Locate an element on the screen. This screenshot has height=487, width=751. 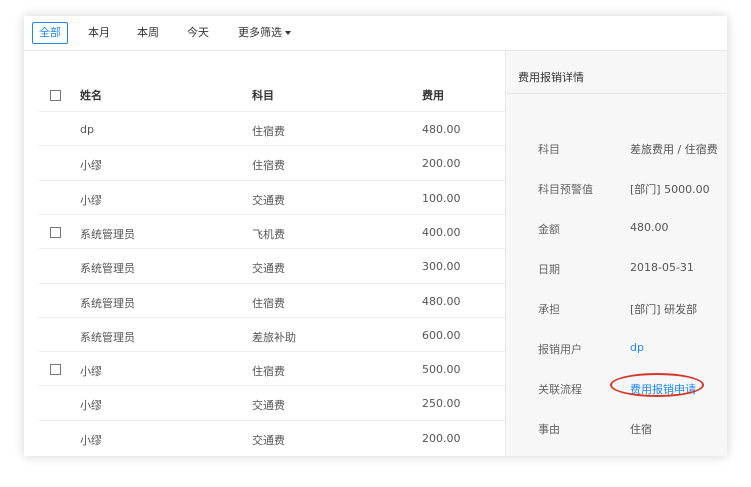
tab-all: 全部 is located at coordinates (50, 33).